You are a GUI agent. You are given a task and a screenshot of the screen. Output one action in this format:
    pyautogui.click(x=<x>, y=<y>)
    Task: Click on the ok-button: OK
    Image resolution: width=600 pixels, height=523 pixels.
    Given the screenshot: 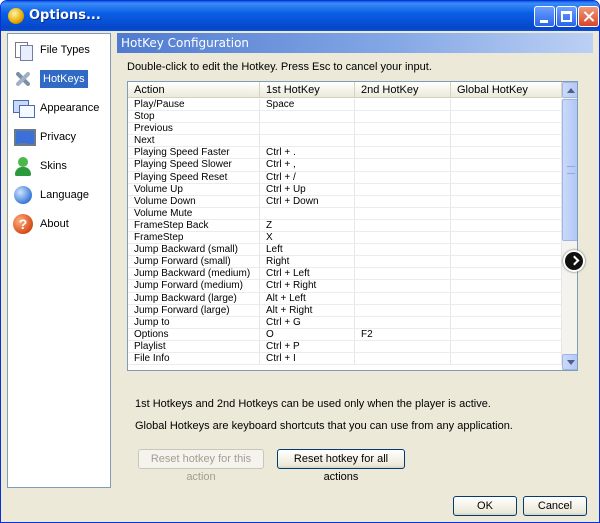 What is the action you would take?
    pyautogui.click(x=485, y=506)
    